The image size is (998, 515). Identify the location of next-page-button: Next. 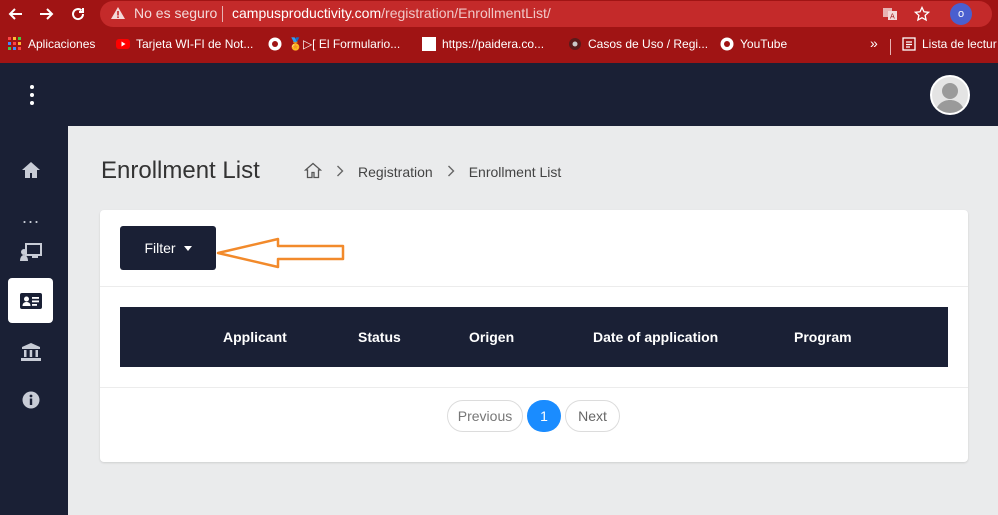
(592, 416).